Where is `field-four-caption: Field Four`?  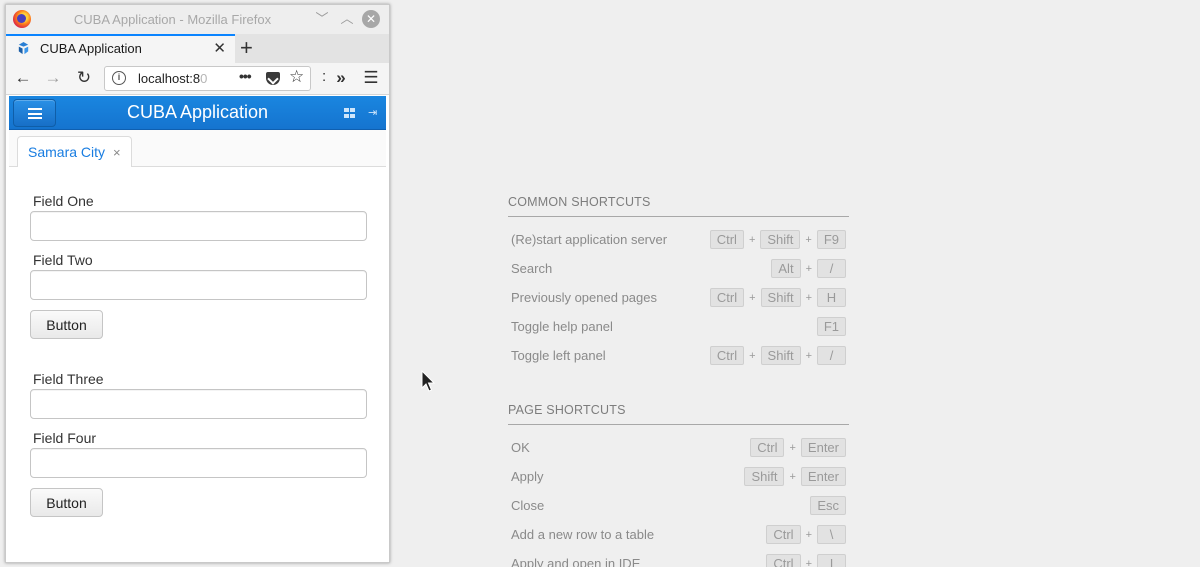
field-four-caption: Field Four is located at coordinates (65, 438).